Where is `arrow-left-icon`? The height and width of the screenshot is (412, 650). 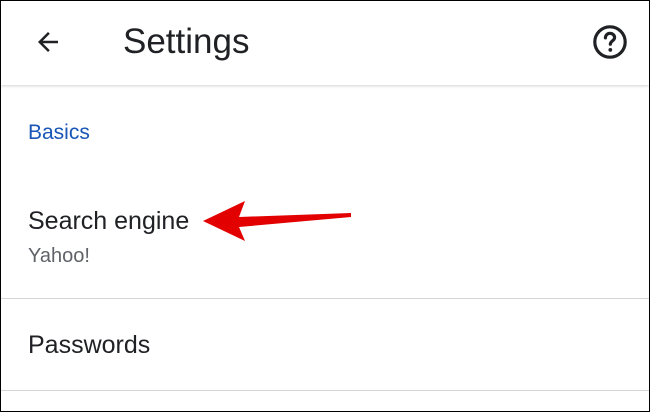
arrow-left-icon is located at coordinates (48, 42).